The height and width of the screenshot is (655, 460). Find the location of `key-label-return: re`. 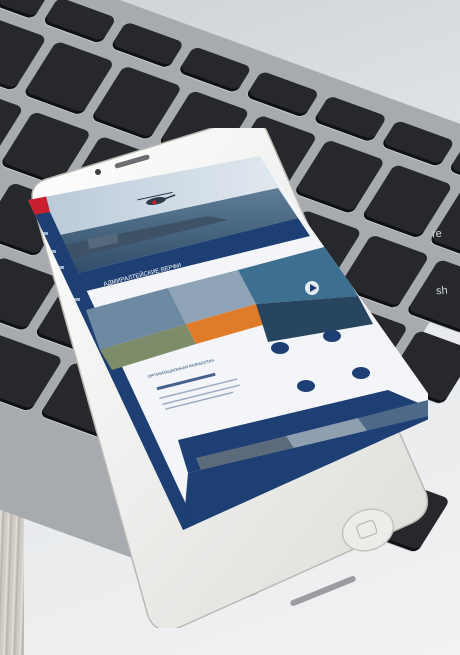

key-label-return: re is located at coordinates (437, 234).